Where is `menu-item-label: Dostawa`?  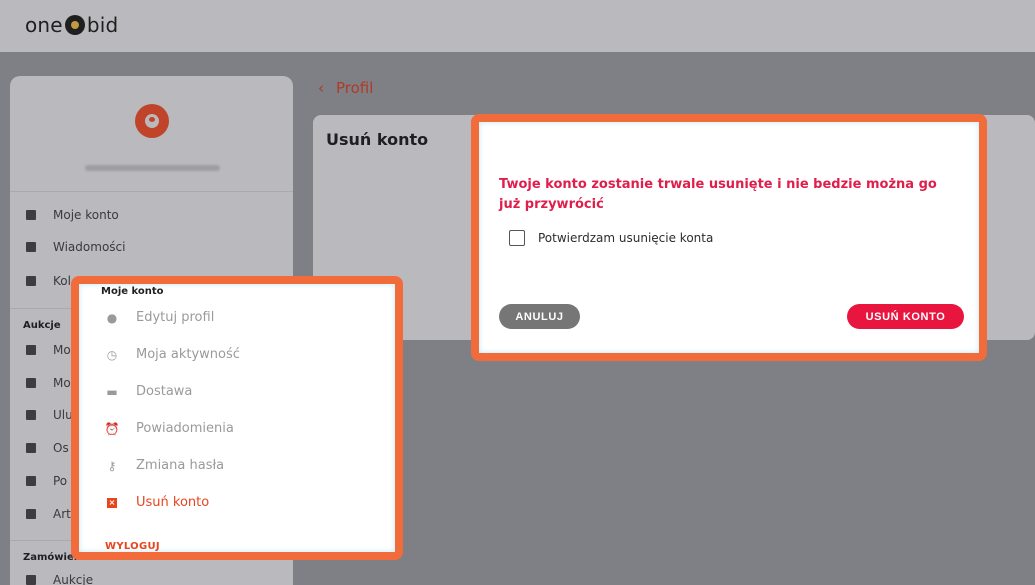
menu-item-label: Dostawa is located at coordinates (164, 391).